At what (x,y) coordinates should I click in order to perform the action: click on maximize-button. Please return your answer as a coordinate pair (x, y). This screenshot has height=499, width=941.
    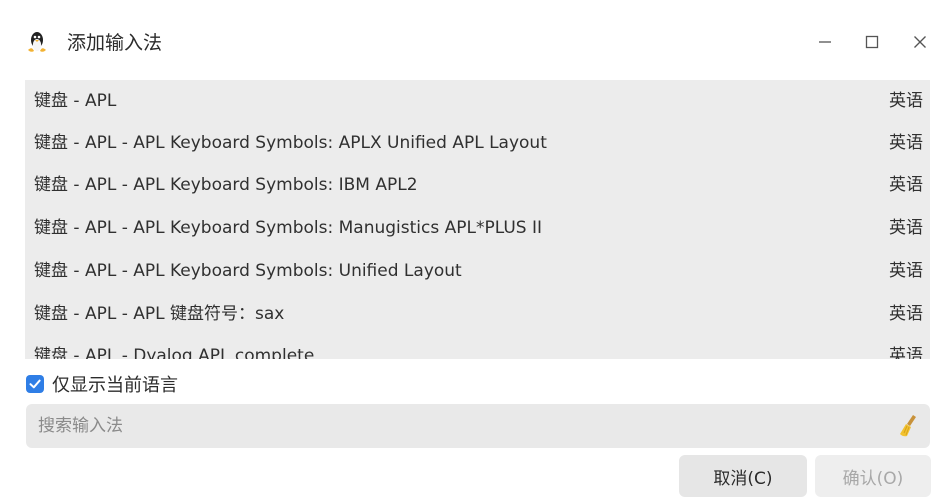
    Looking at the image, I should click on (872, 42).